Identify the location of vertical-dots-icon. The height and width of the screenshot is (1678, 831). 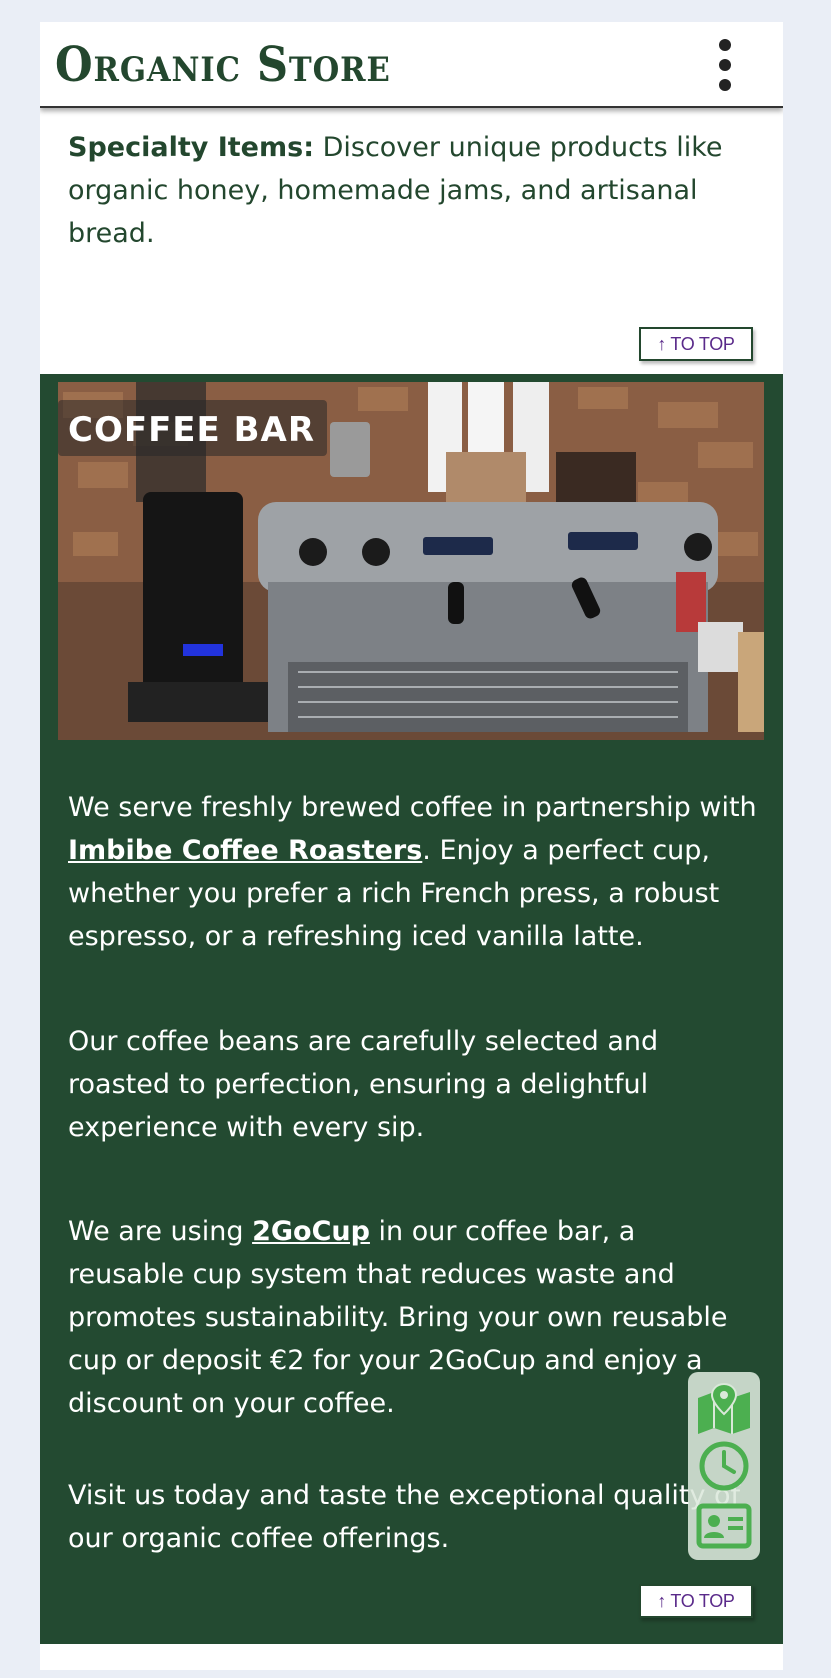
(725, 45).